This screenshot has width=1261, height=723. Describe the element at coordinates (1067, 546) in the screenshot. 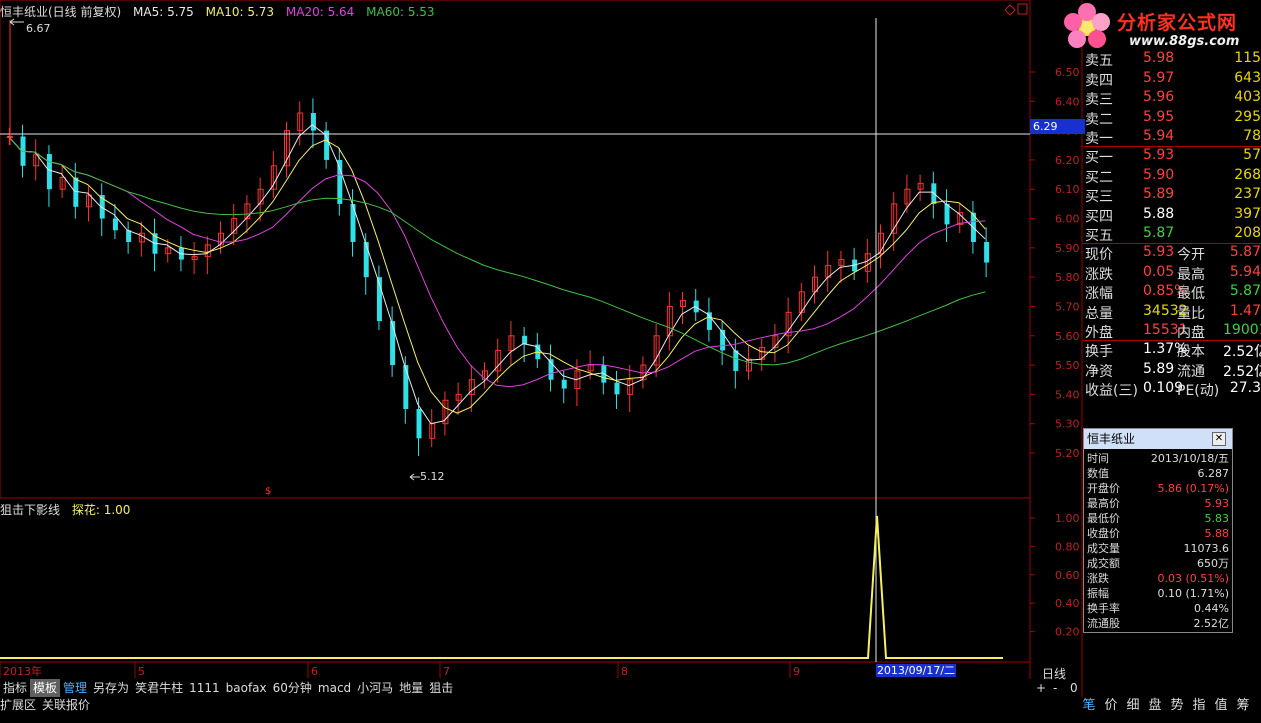

I see `indicator-tick-label: 0.80` at that location.